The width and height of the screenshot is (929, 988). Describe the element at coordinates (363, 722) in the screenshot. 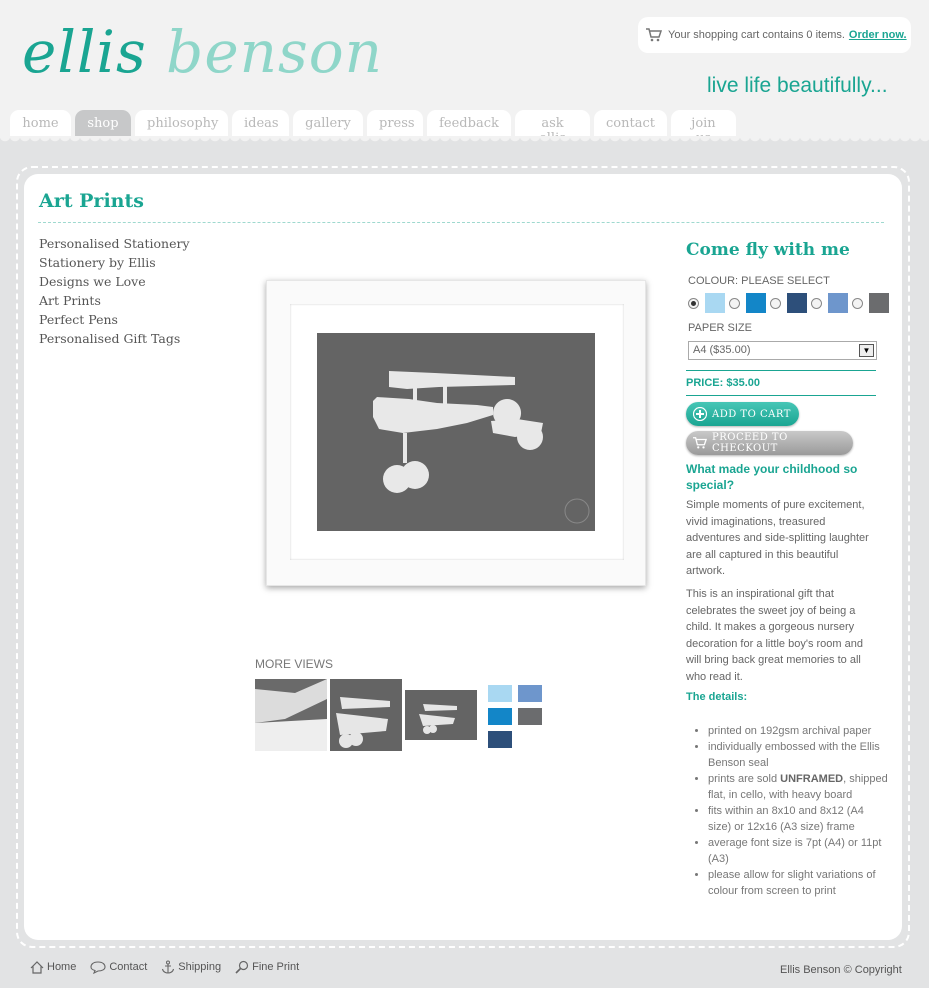

I see `thumb-biplane-closeup` at that location.